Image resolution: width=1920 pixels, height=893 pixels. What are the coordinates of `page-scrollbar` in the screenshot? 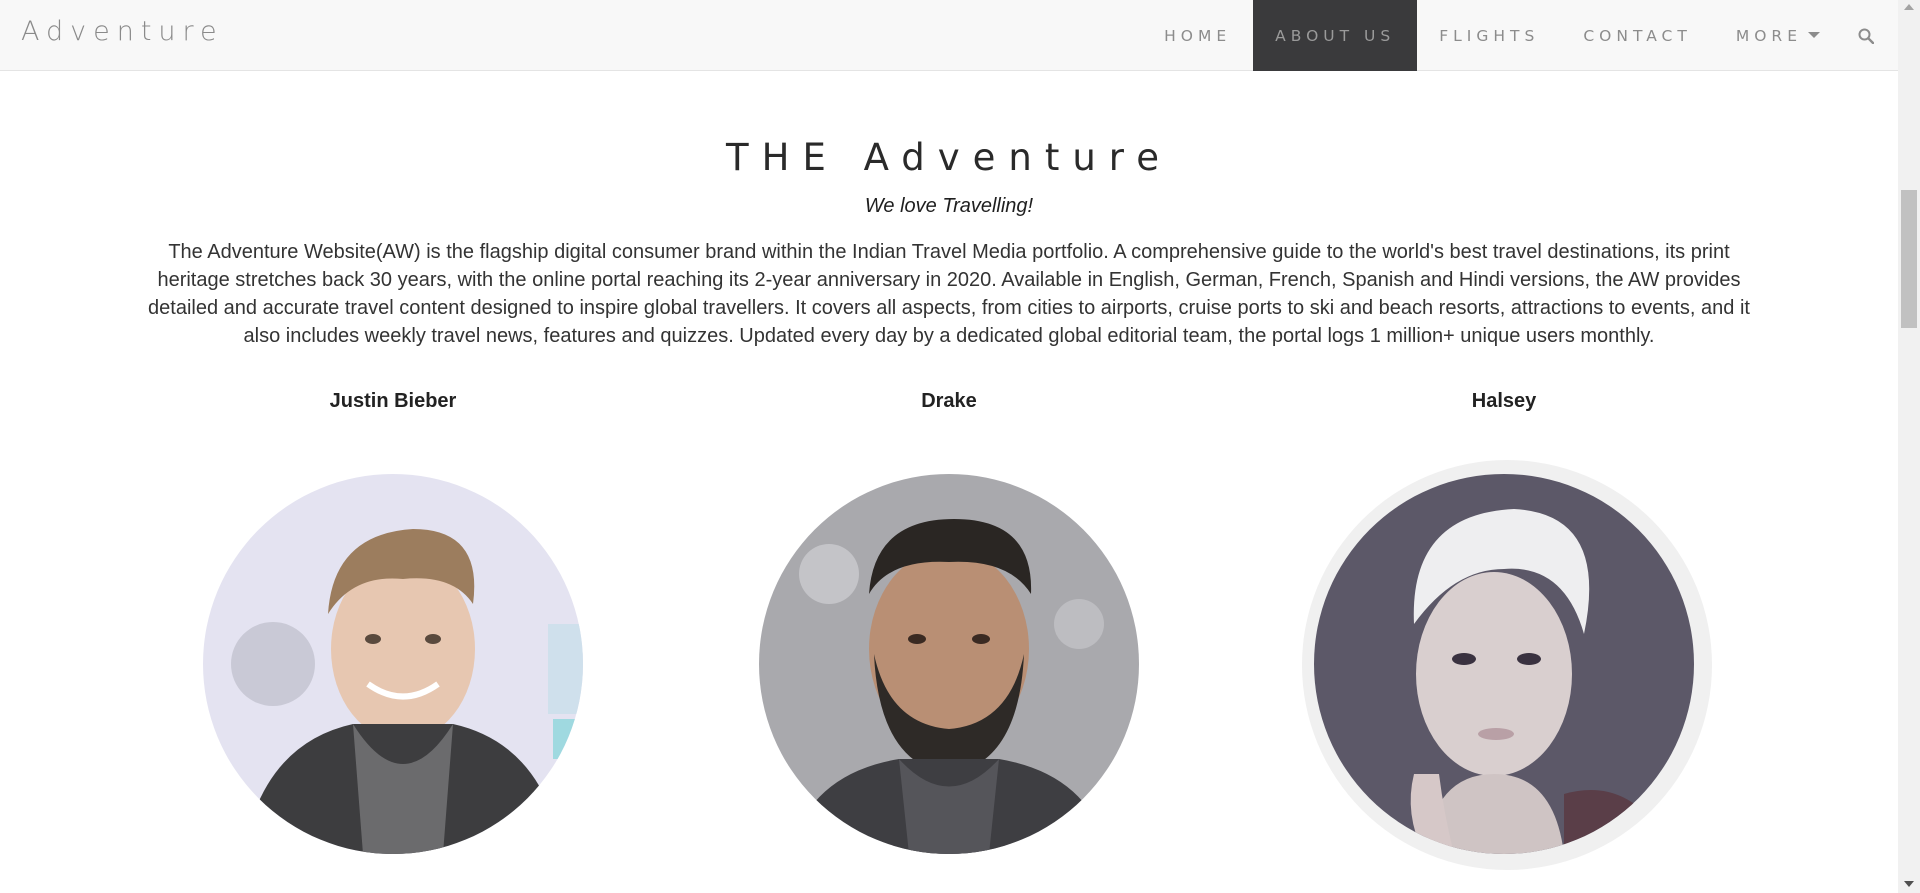 It's located at (1909, 446).